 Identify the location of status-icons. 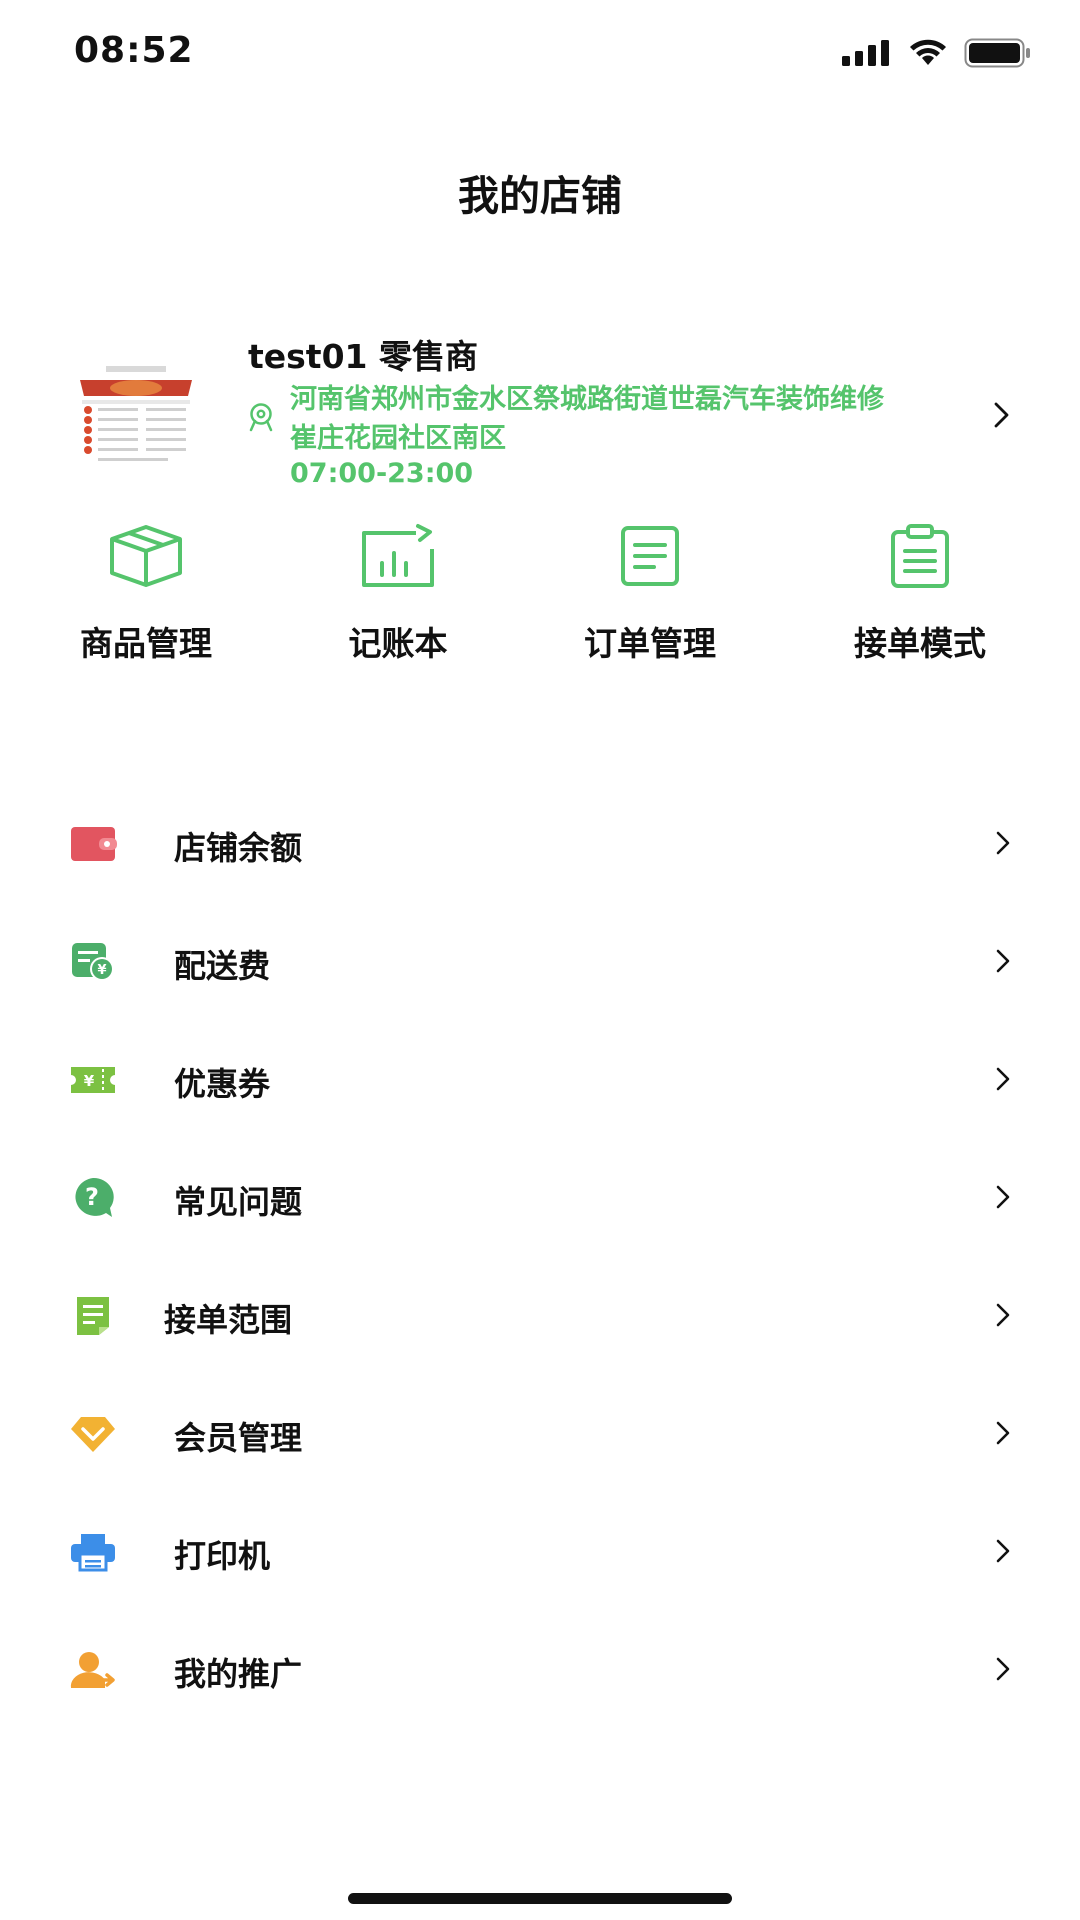
(937, 53).